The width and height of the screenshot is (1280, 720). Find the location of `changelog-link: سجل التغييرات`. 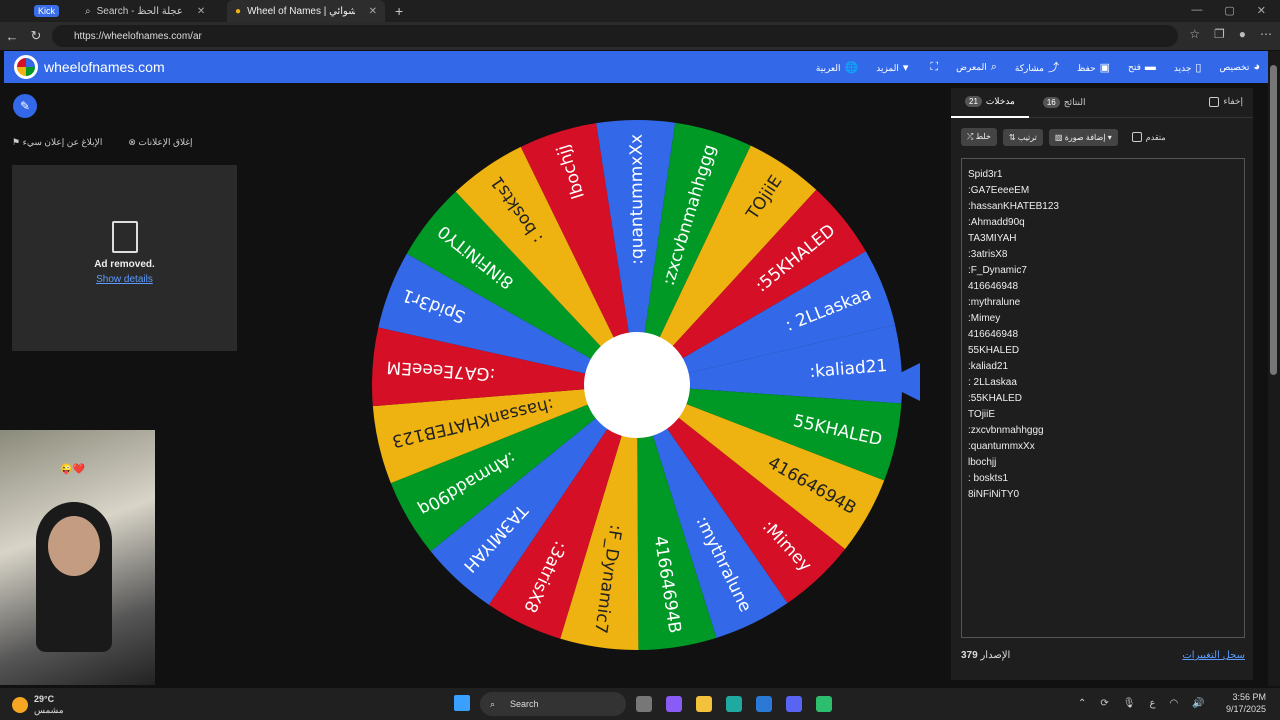

changelog-link: سجل التغييرات is located at coordinates (1213, 655).